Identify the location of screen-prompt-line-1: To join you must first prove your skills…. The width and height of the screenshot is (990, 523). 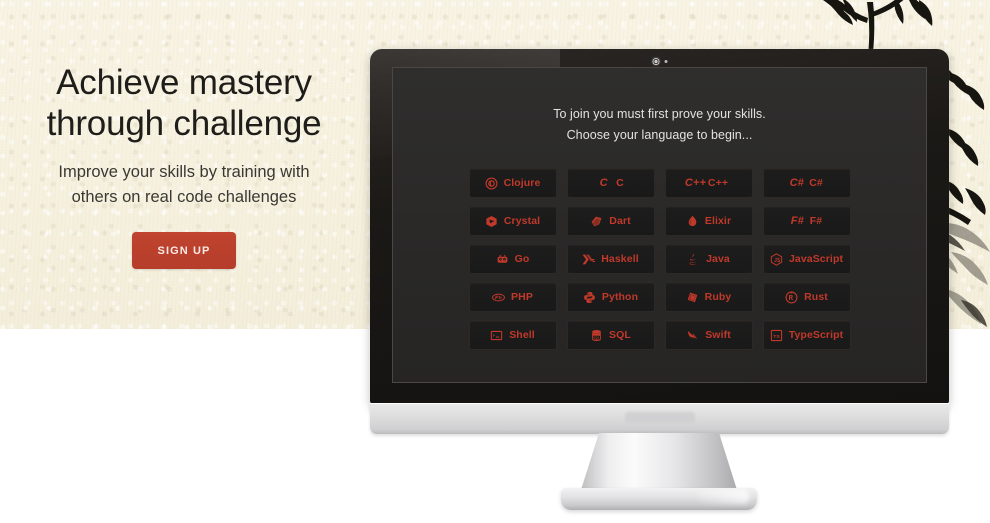
(659, 114).